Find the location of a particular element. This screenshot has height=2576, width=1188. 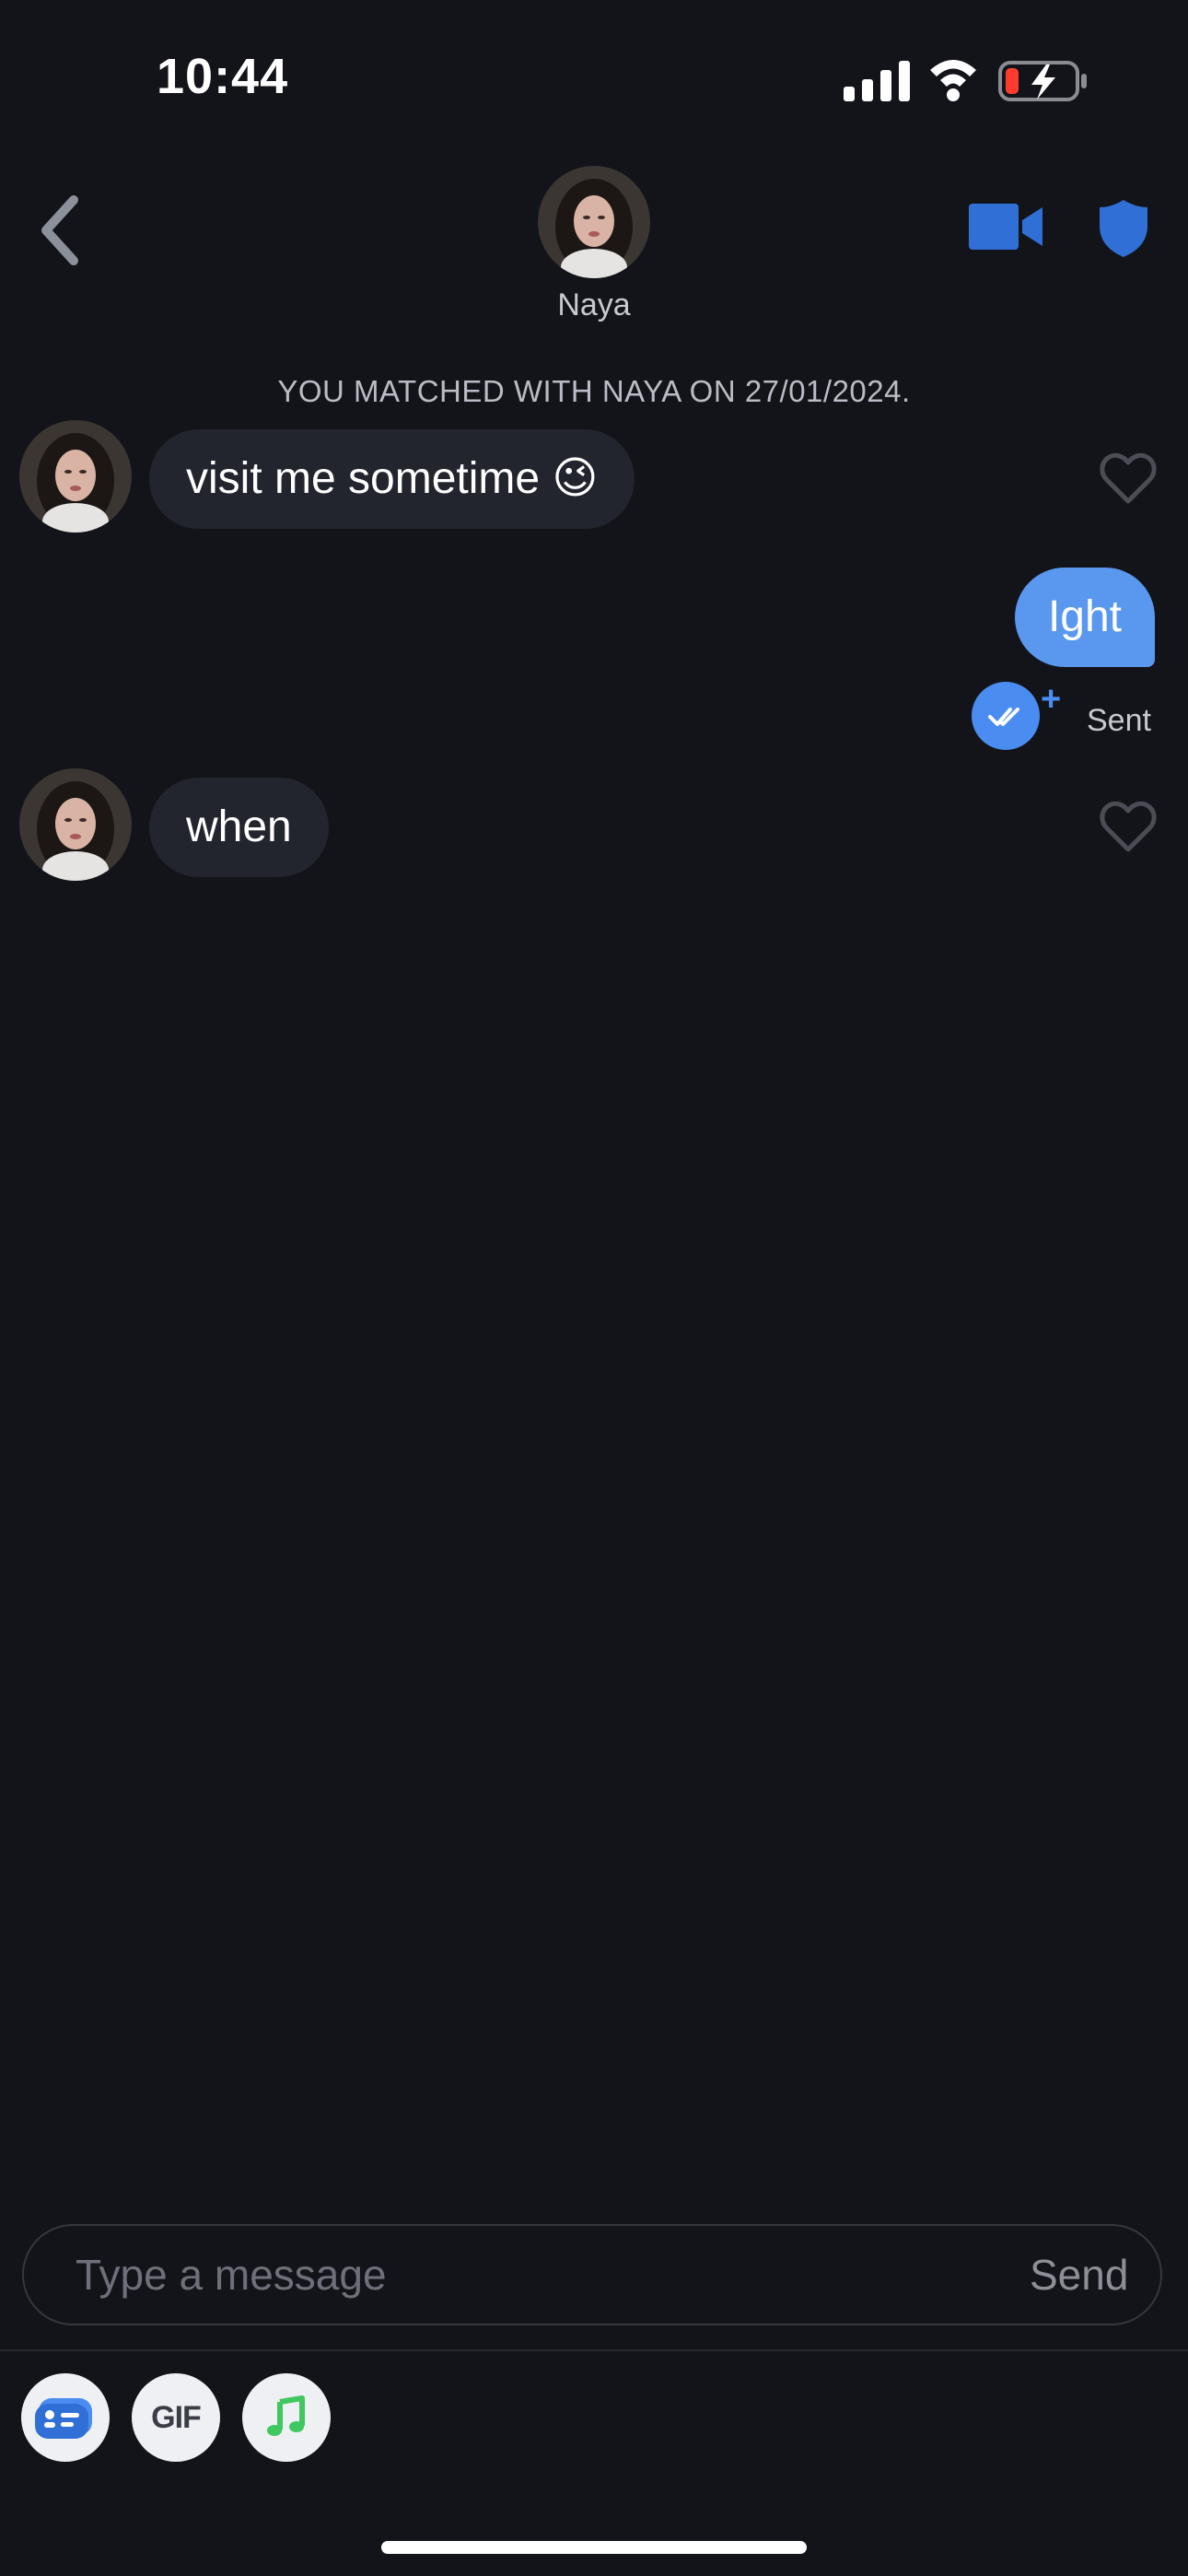

gif-button: GIF is located at coordinates (176, 2417).